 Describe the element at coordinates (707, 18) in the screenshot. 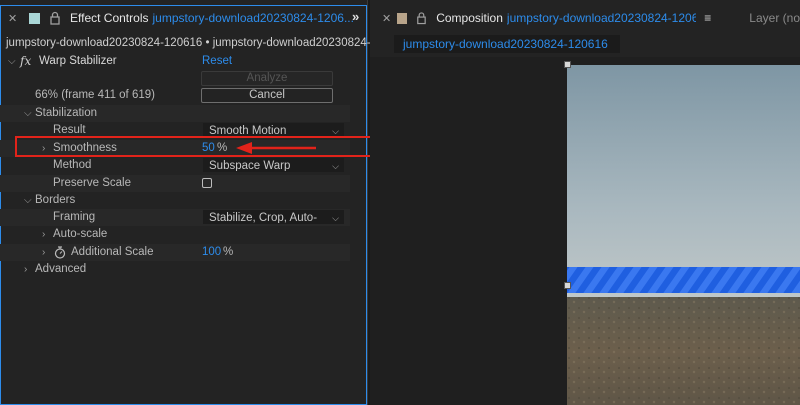

I see `menu-icon: ≡` at that location.